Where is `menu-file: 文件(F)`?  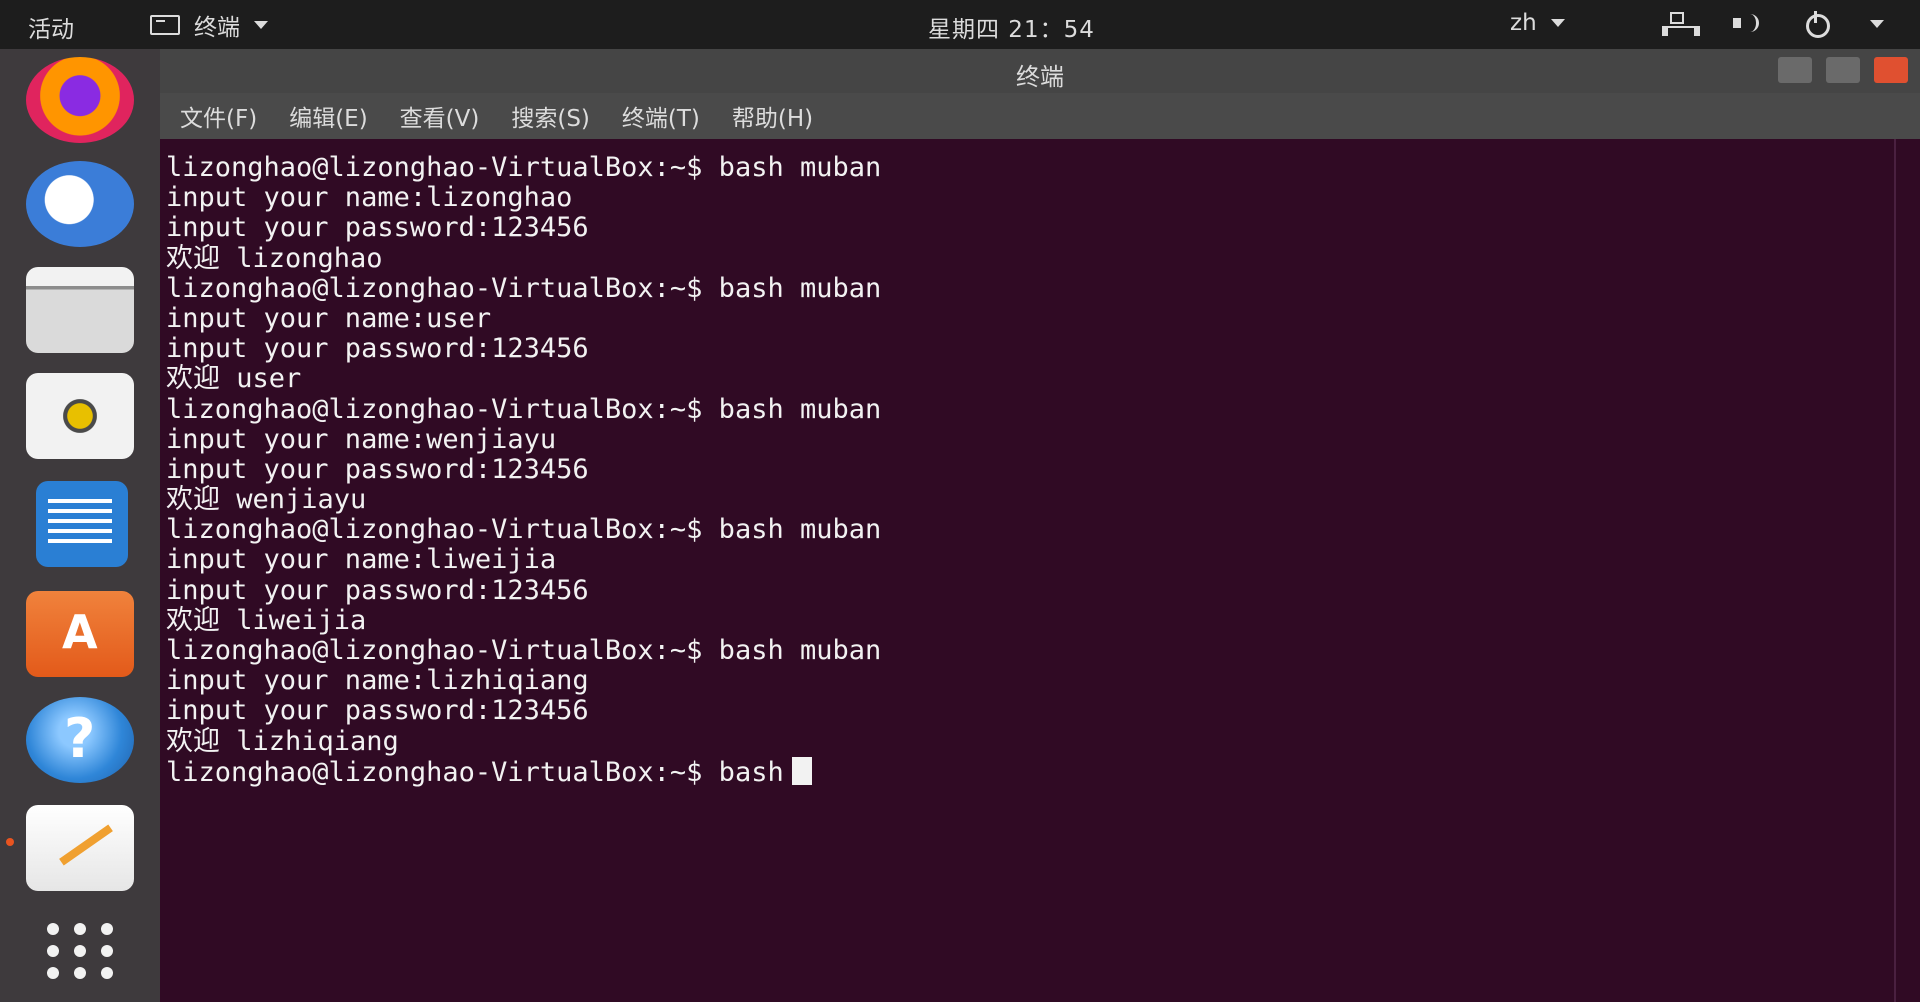
menu-file: 文件(F) is located at coordinates (218, 116).